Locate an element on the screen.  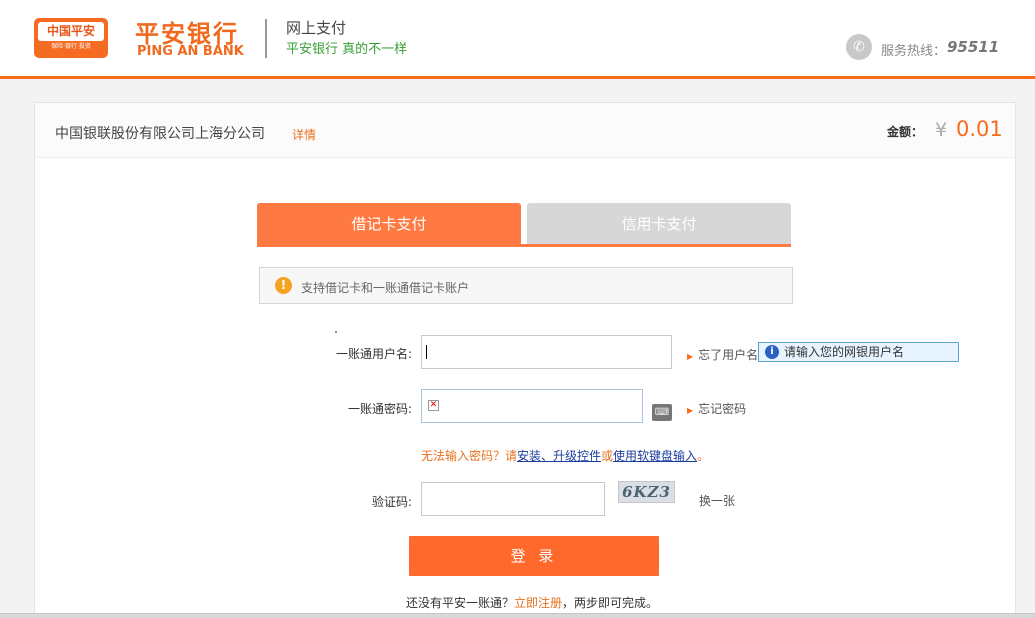
tab-debit-card: 借记卡支付 is located at coordinates (389, 224).